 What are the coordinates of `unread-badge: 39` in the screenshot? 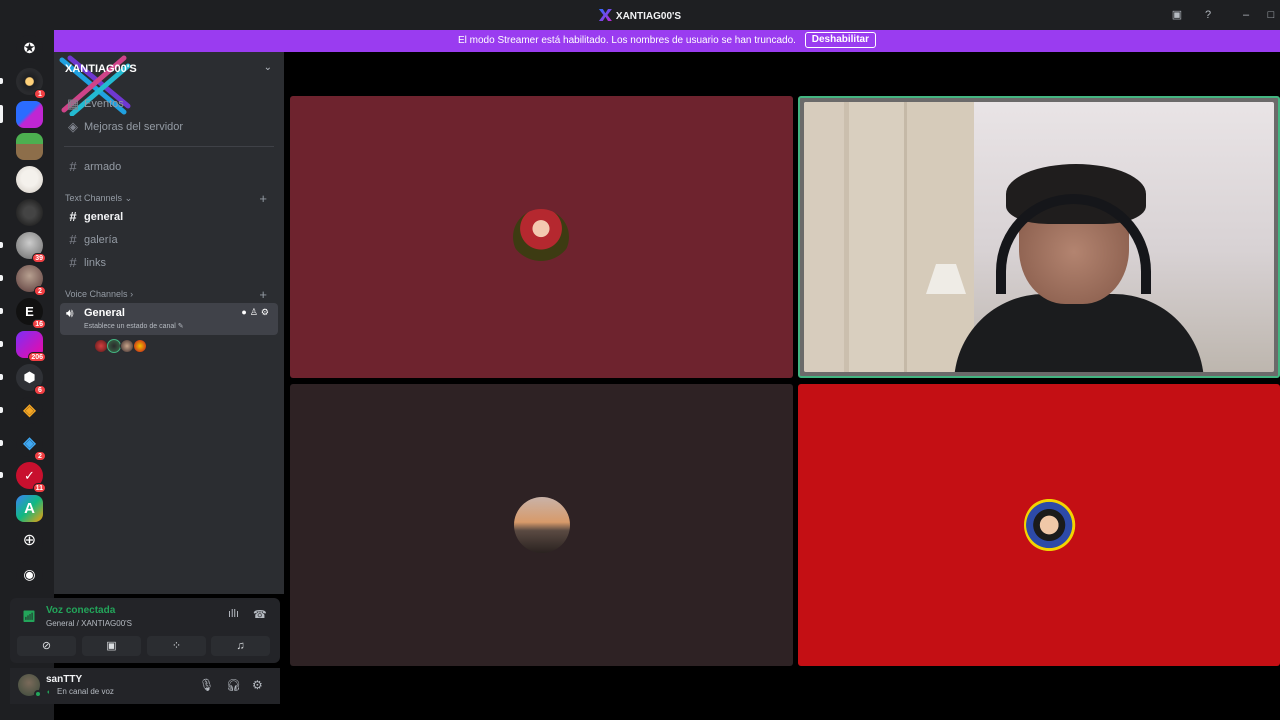 It's located at (39, 258).